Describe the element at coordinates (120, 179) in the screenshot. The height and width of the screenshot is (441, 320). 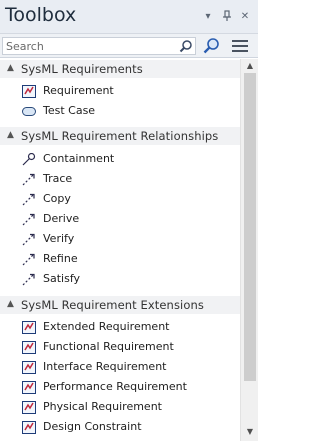
I see `toolbox-item-trace: Trace` at that location.